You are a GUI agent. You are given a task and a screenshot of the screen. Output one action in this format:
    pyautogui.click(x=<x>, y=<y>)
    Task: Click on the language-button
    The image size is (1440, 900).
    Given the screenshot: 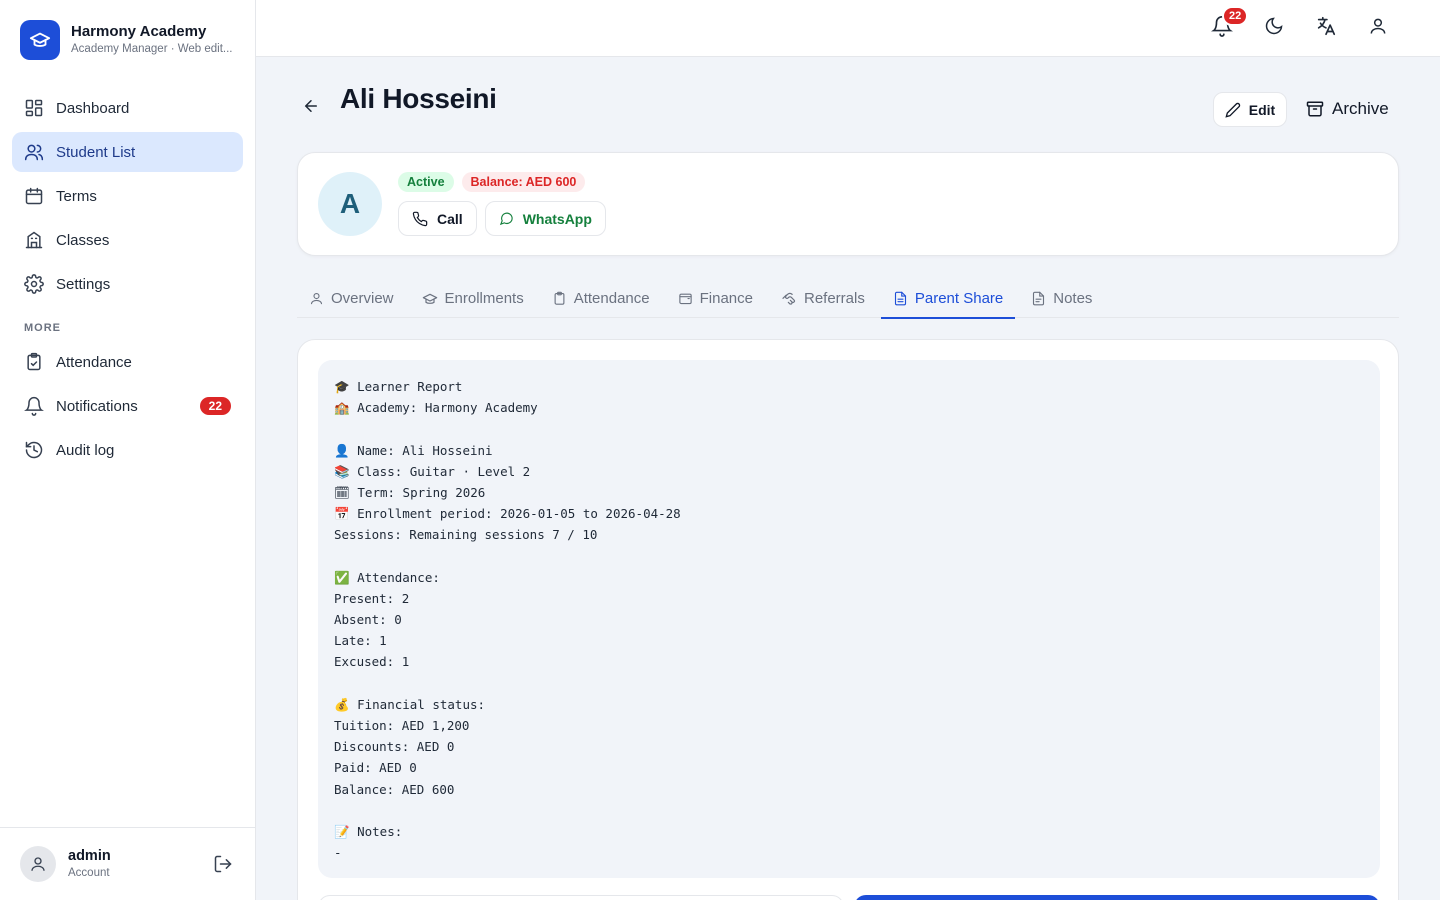 What is the action you would take?
    pyautogui.click(x=1326, y=28)
    